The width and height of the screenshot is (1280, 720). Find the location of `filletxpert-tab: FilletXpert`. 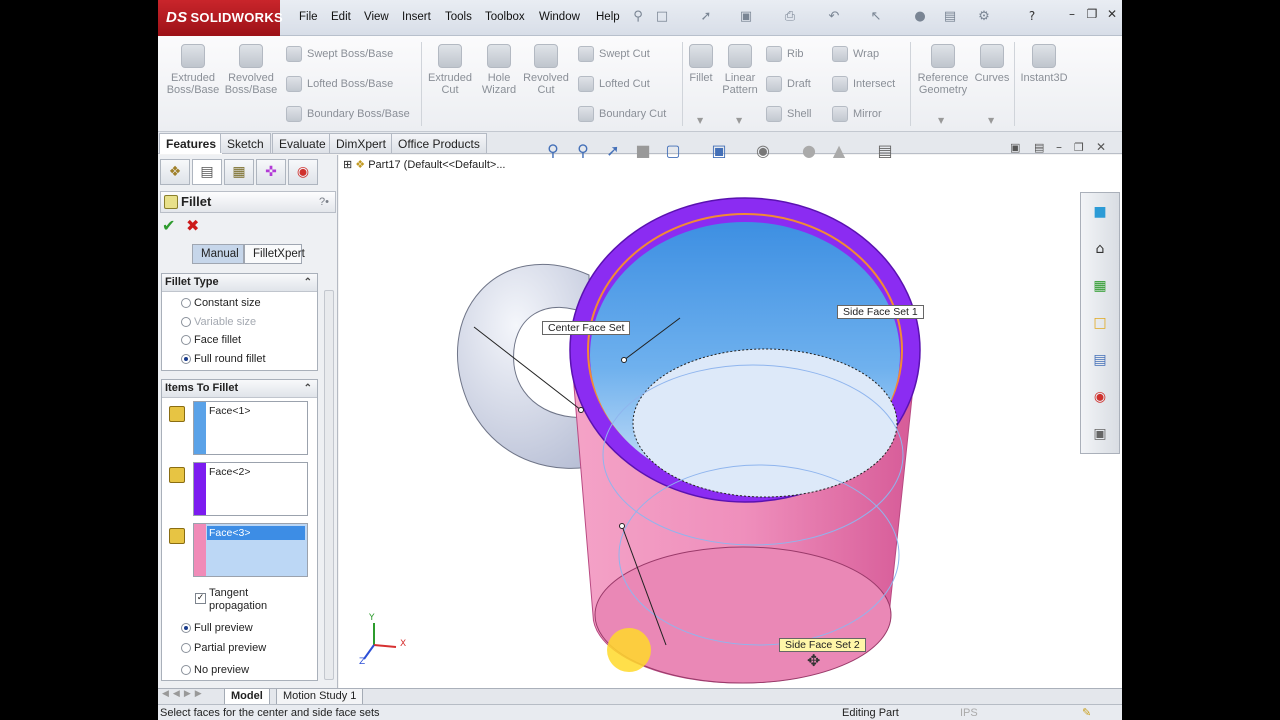

filletxpert-tab: FilletXpert is located at coordinates (274, 254).